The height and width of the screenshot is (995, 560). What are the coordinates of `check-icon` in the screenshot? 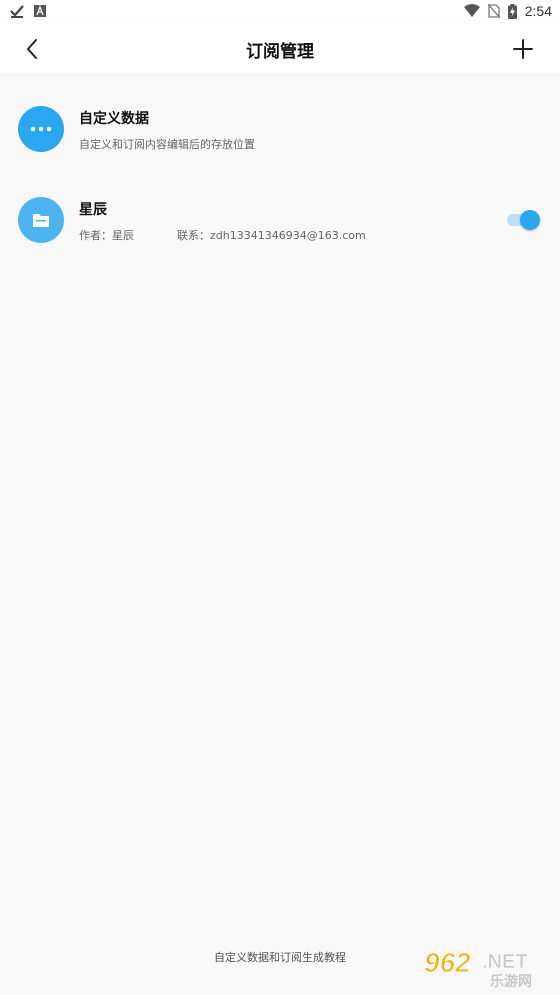 It's located at (17, 11).